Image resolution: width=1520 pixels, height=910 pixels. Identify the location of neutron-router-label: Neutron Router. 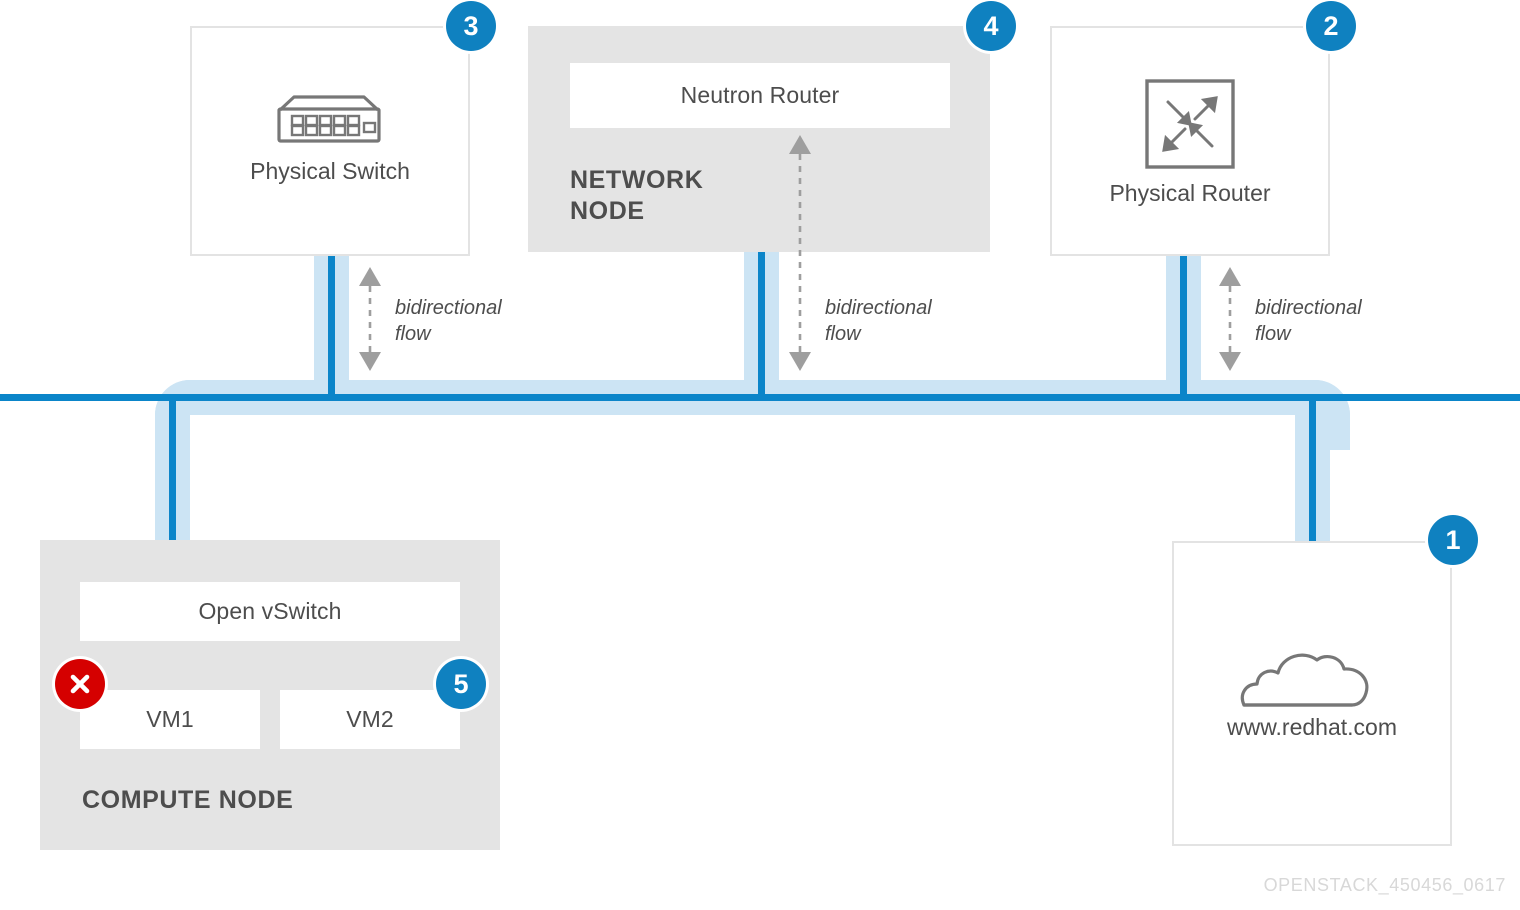
(760, 95).